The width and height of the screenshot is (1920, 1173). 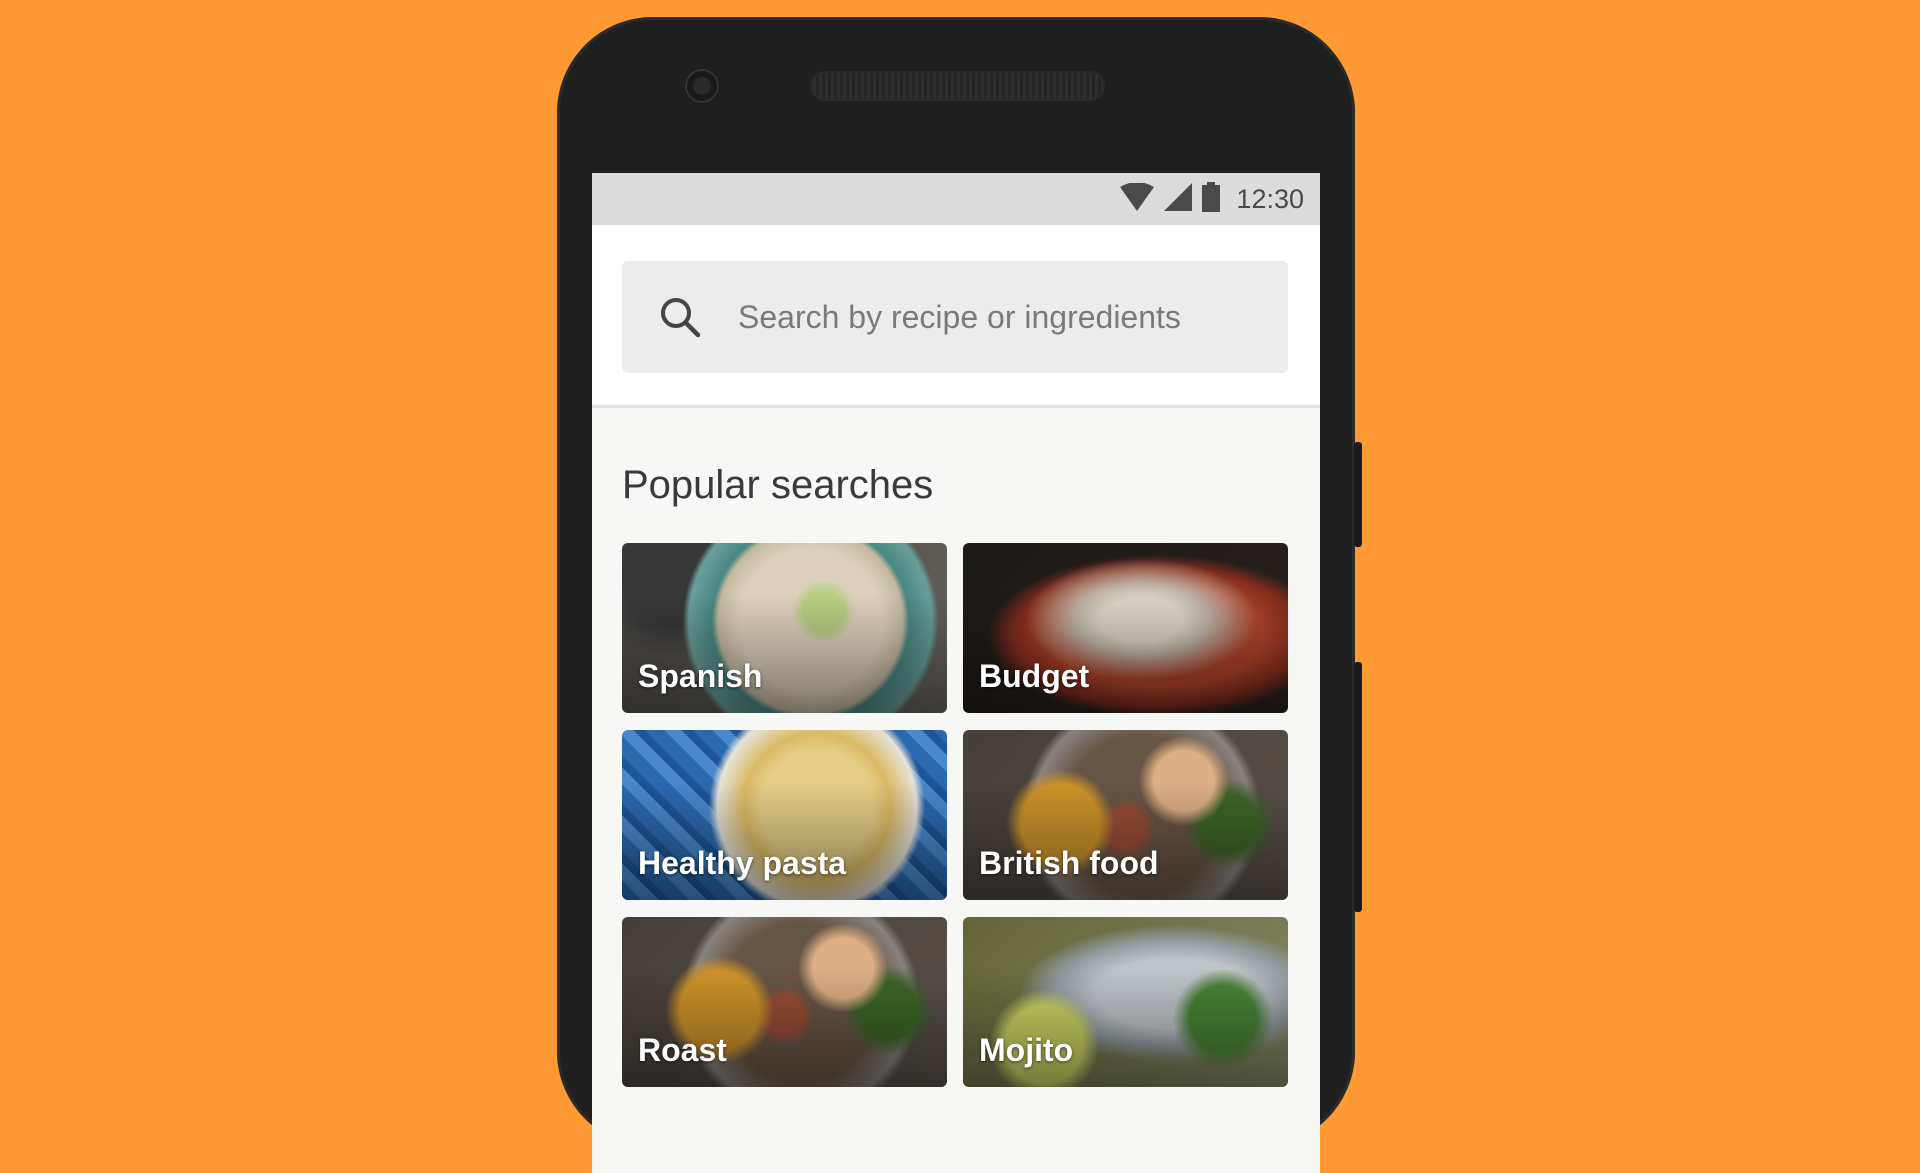 What do you see at coordinates (1008, 317) in the screenshot?
I see `search-input` at bounding box center [1008, 317].